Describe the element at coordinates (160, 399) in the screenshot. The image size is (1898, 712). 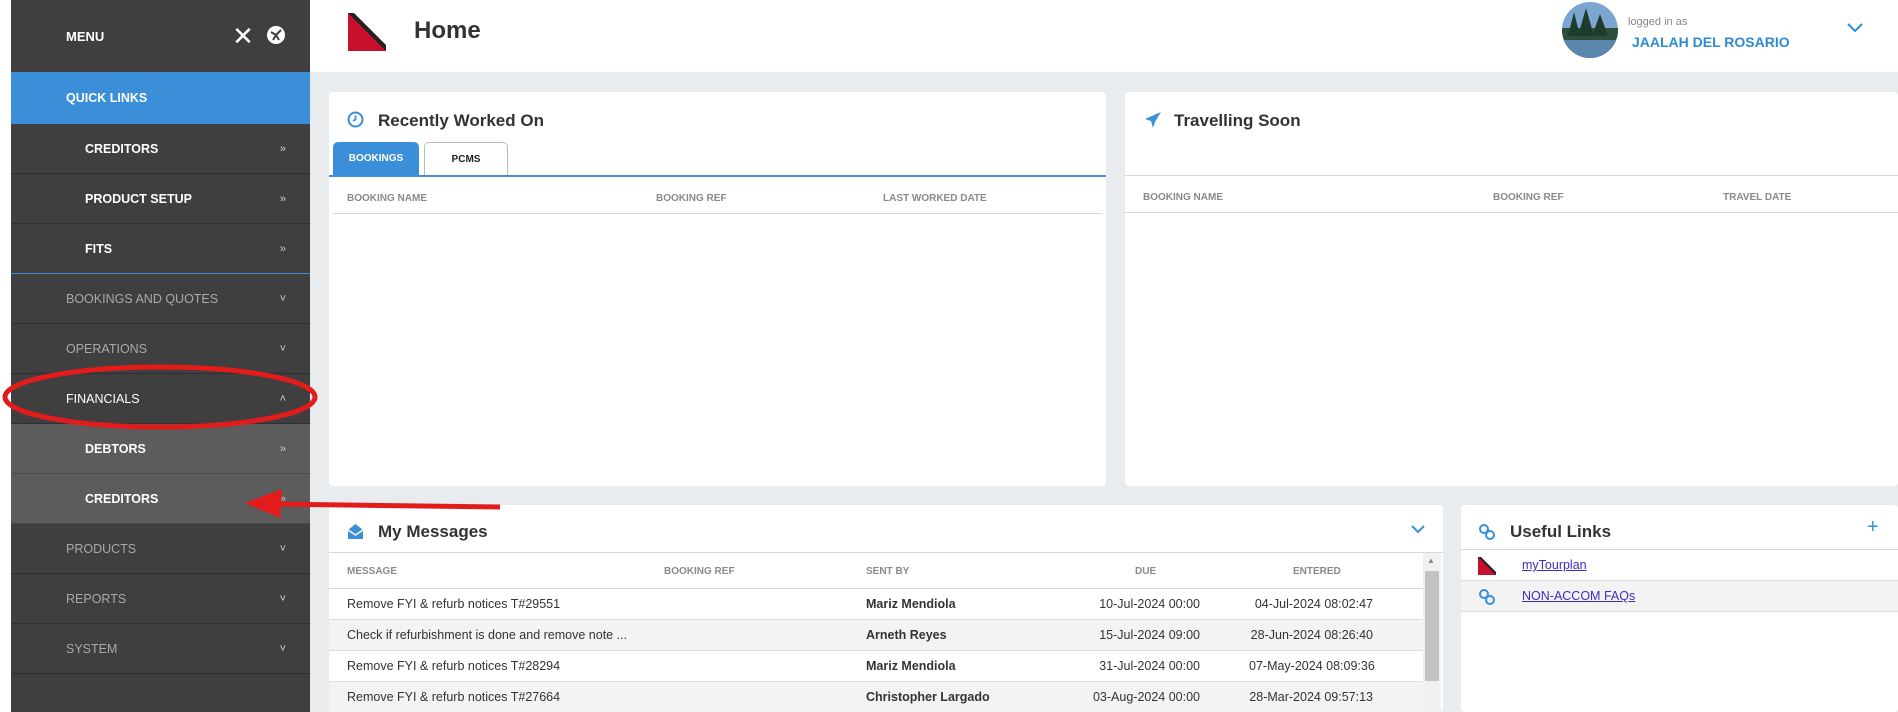
I see `sidebar-item-financials: FINANCIALS ˄` at that location.